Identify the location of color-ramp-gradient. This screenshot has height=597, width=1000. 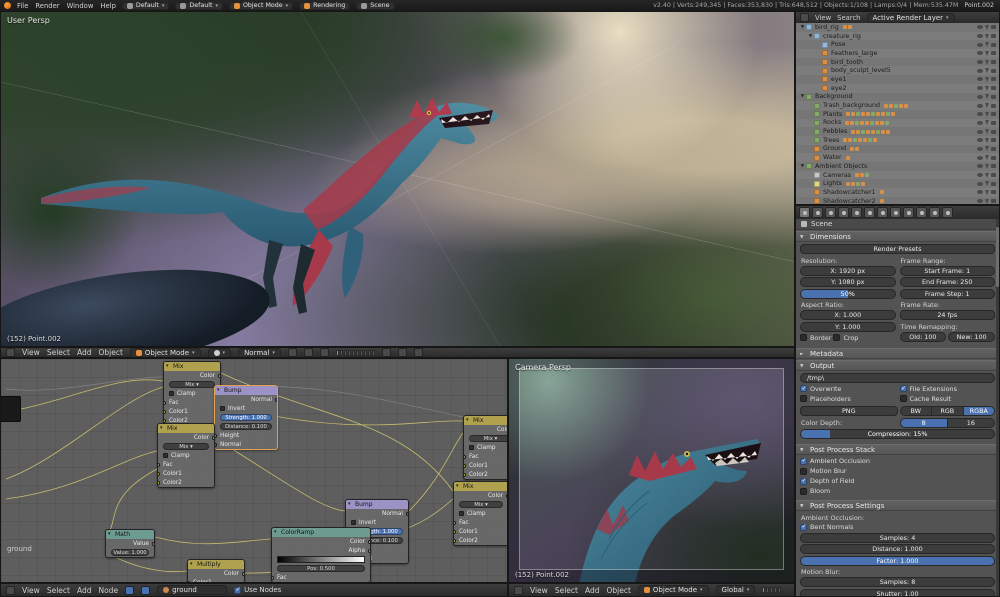
(321, 559).